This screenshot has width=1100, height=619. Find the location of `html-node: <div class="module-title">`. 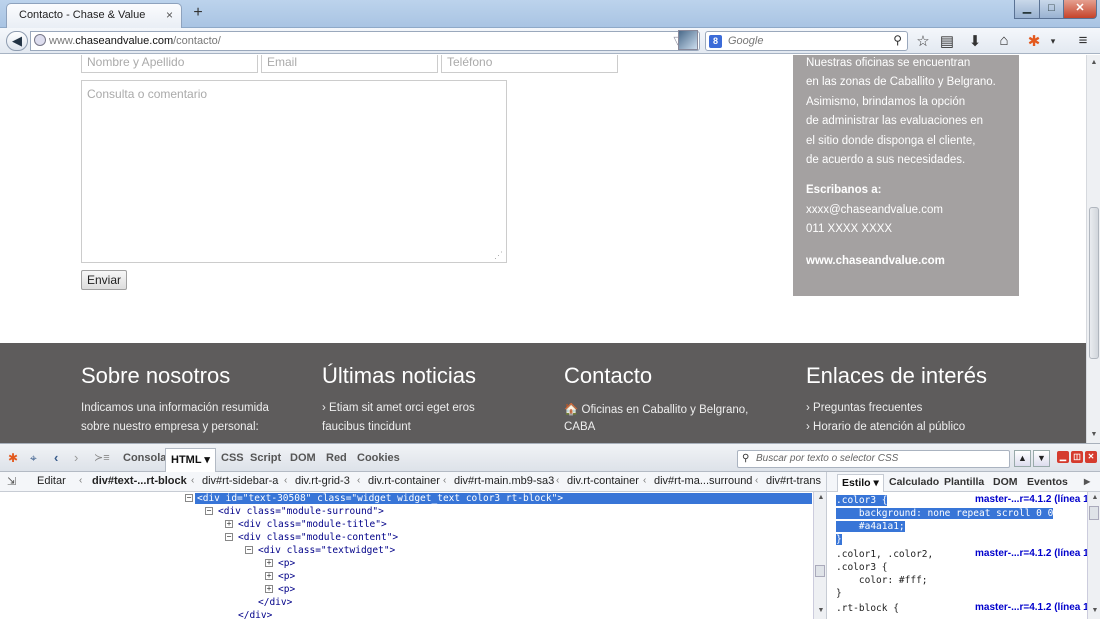

html-node: <div class="module-title"> is located at coordinates (312, 524).